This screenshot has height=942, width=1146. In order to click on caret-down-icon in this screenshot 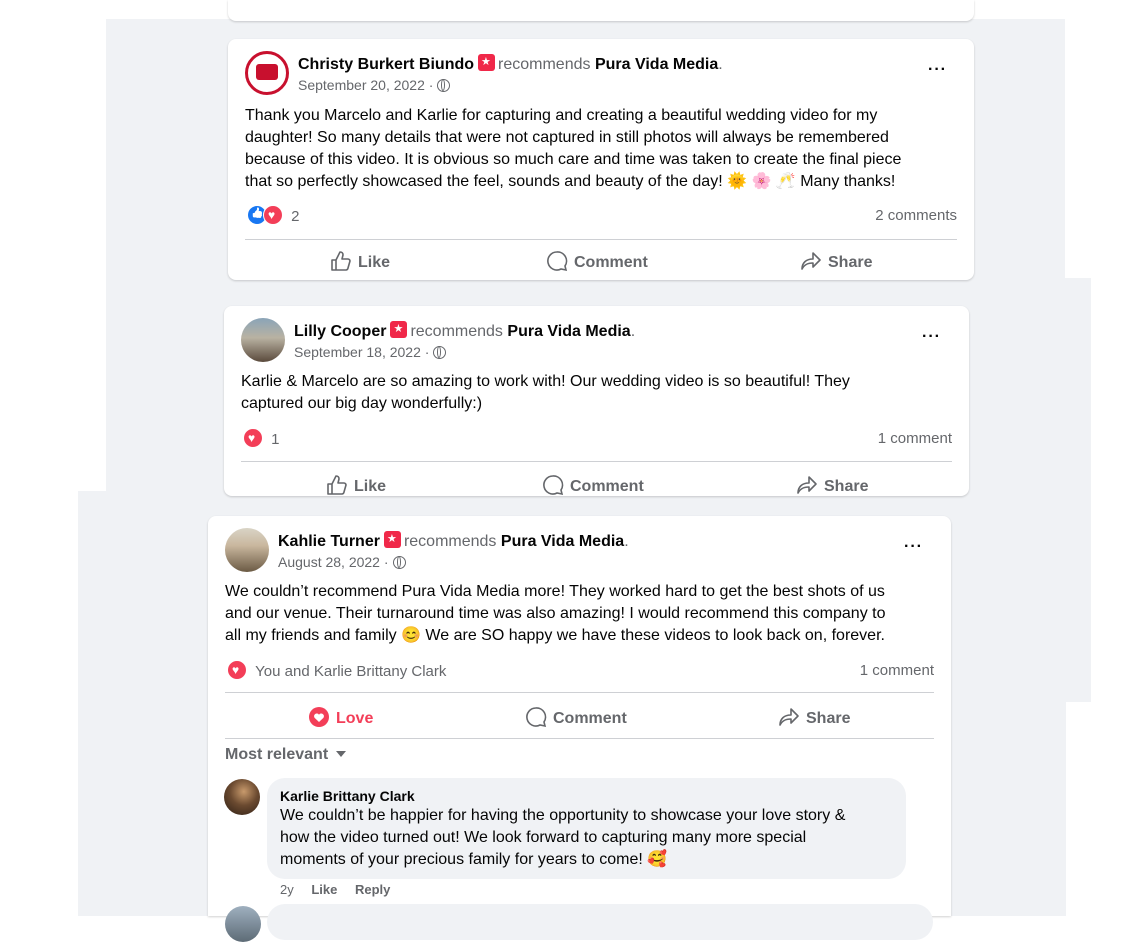, I will do `click(341, 754)`.